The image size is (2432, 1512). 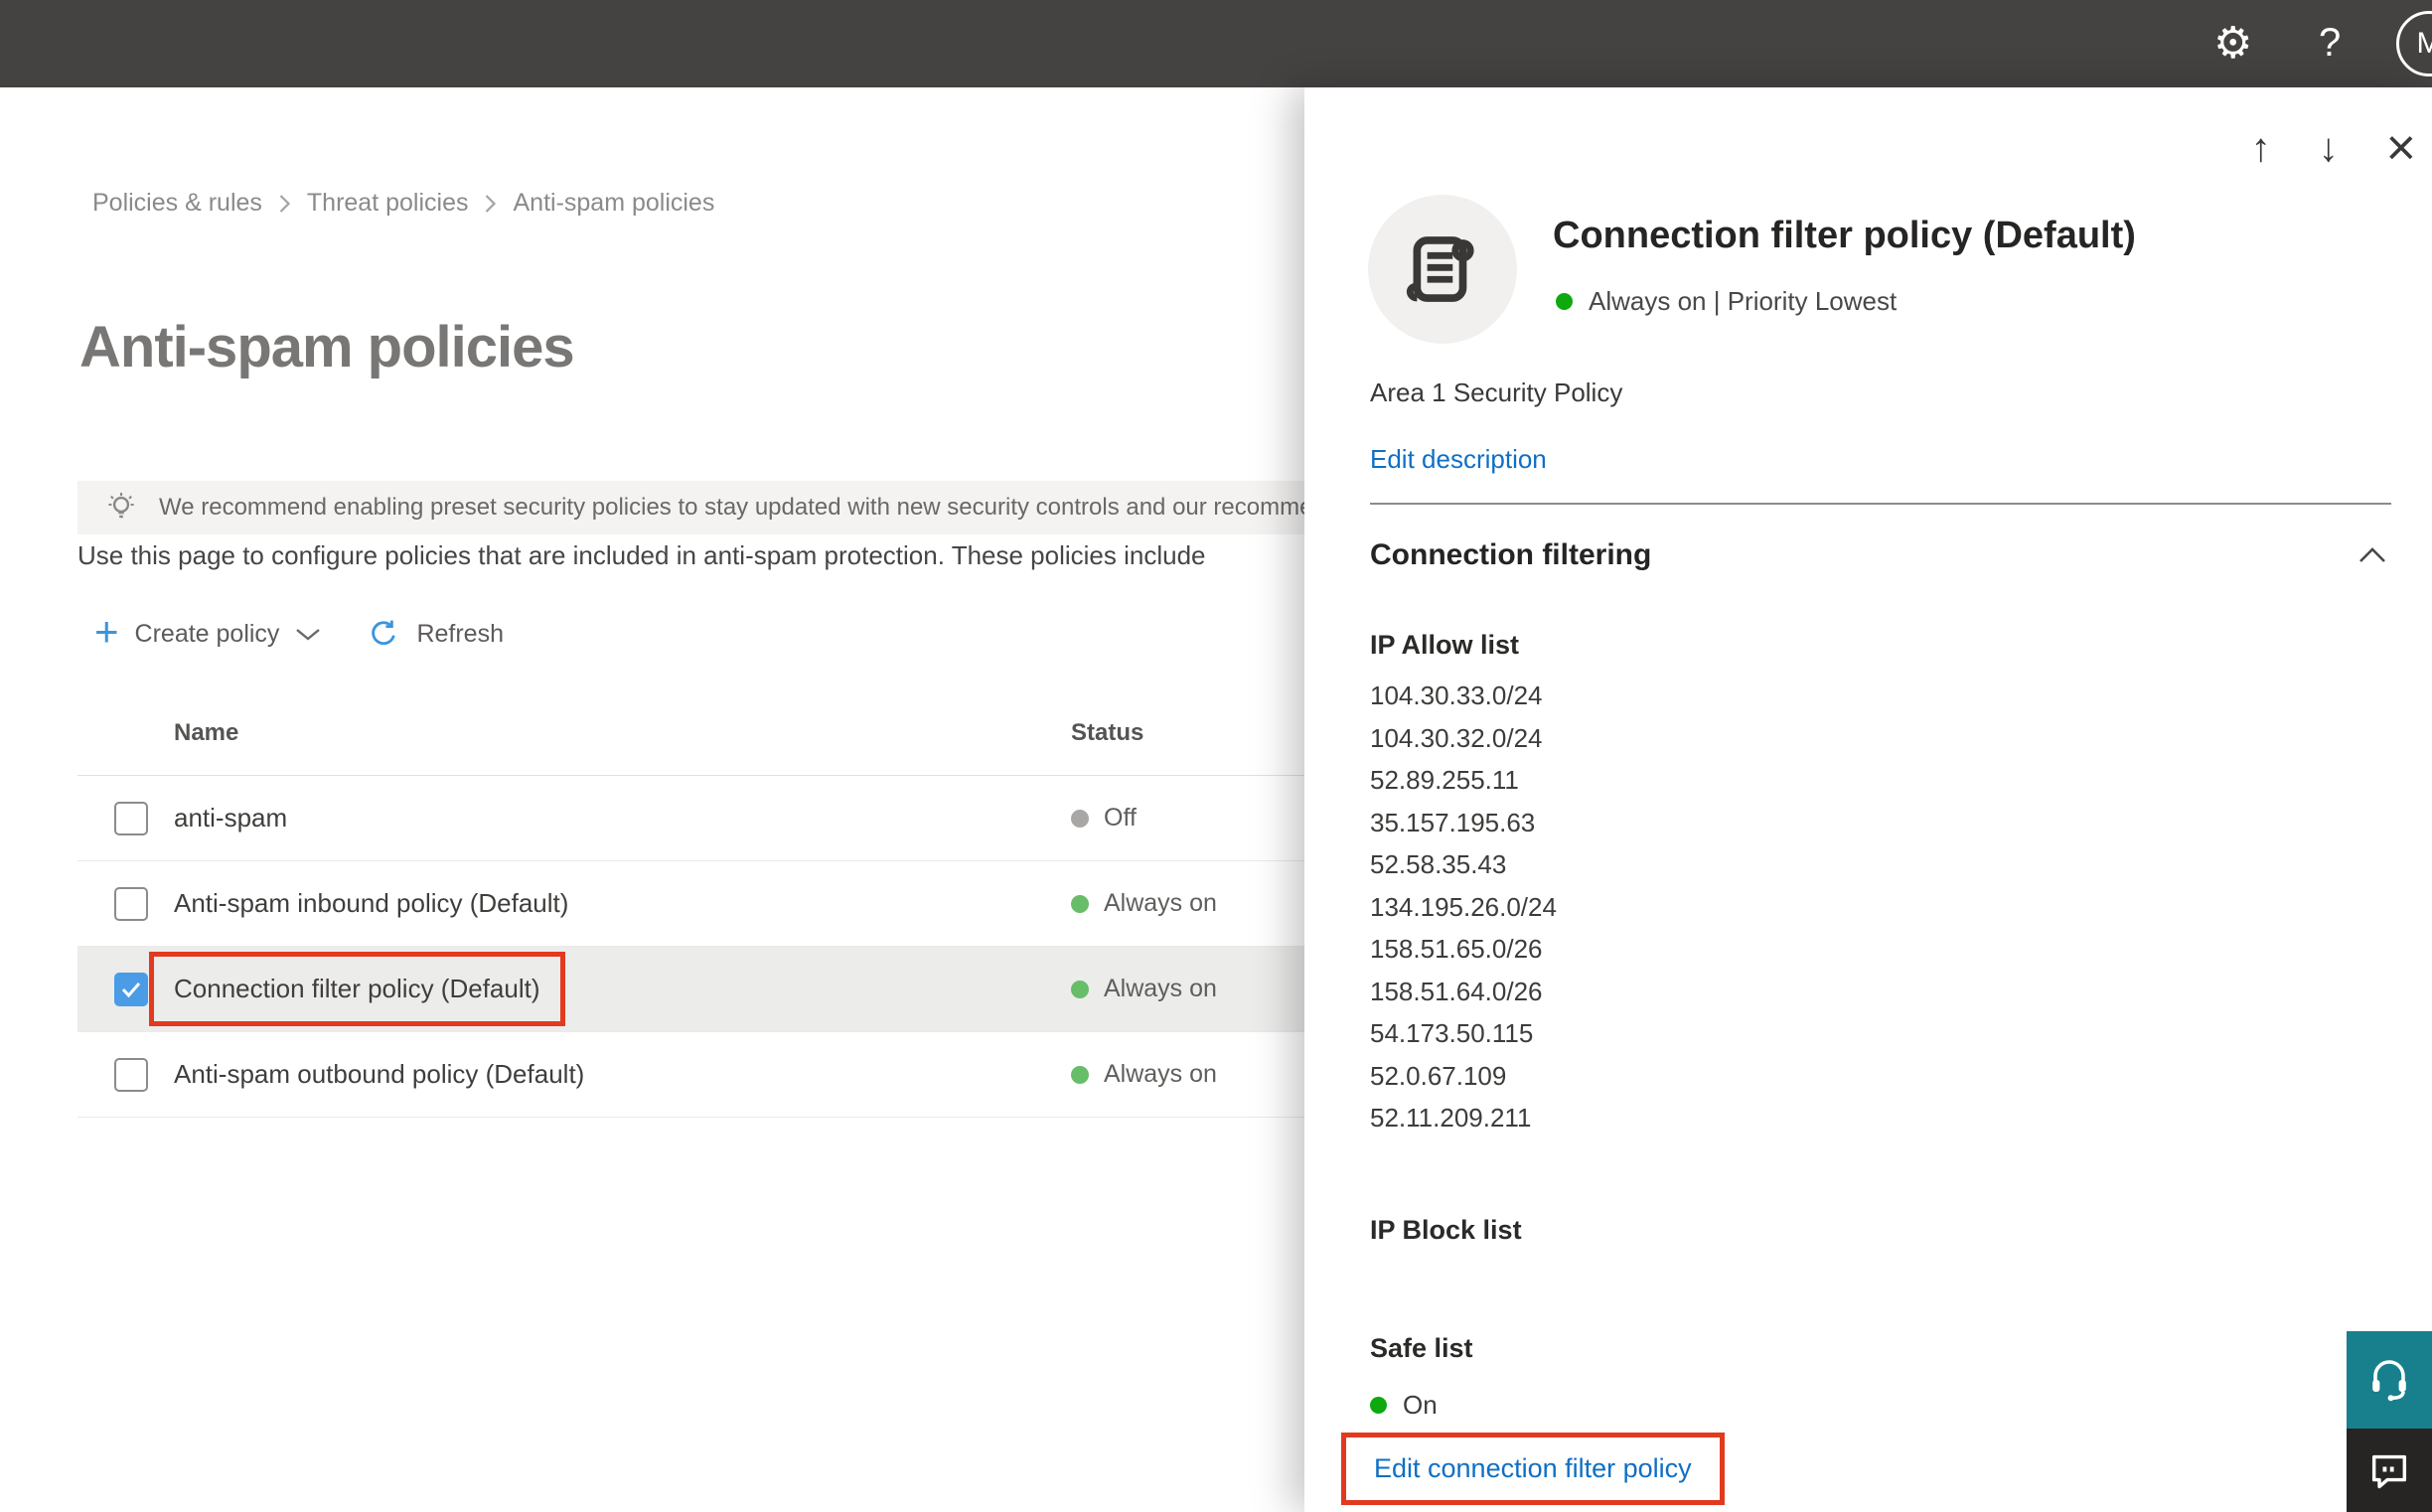 I want to click on safe-list-status-label: On, so click(x=1420, y=1404).